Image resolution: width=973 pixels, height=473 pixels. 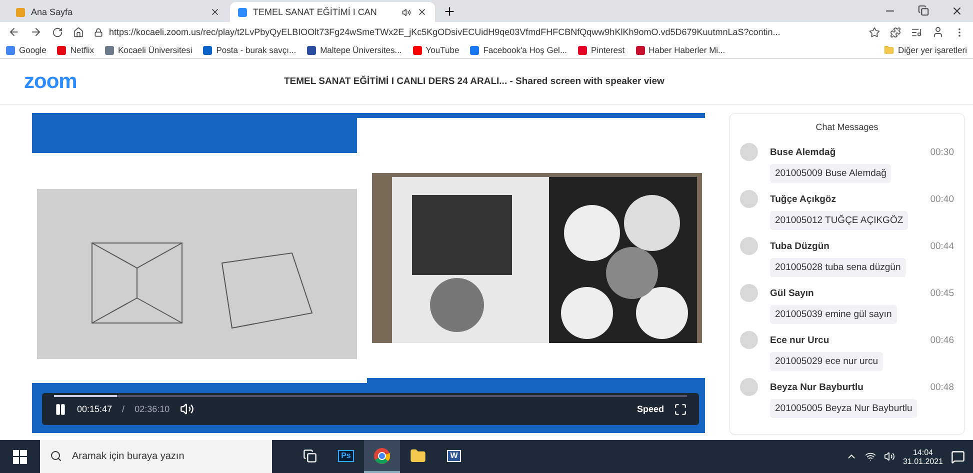 I want to click on sender-name: Gül Sayın, so click(x=792, y=293).